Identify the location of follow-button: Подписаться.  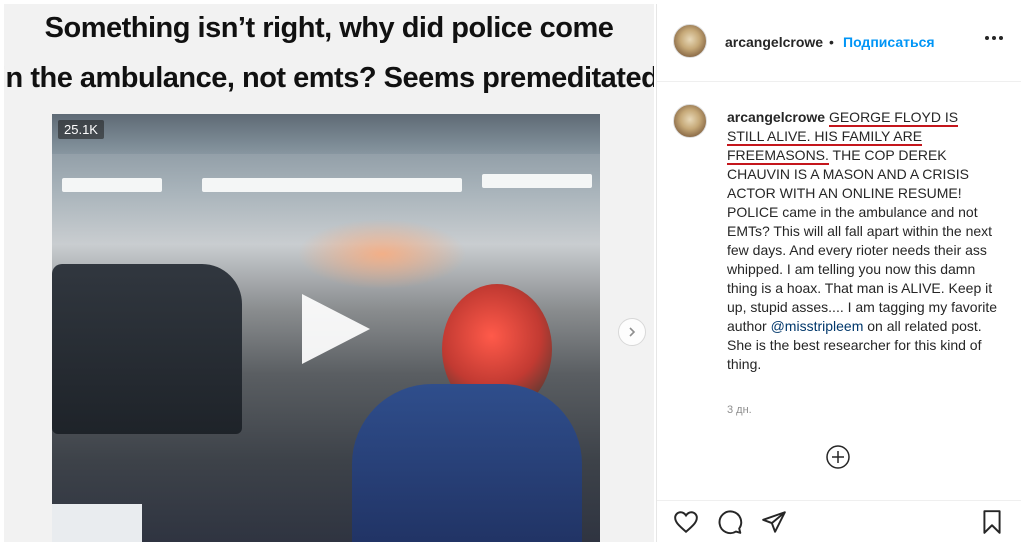
(889, 42).